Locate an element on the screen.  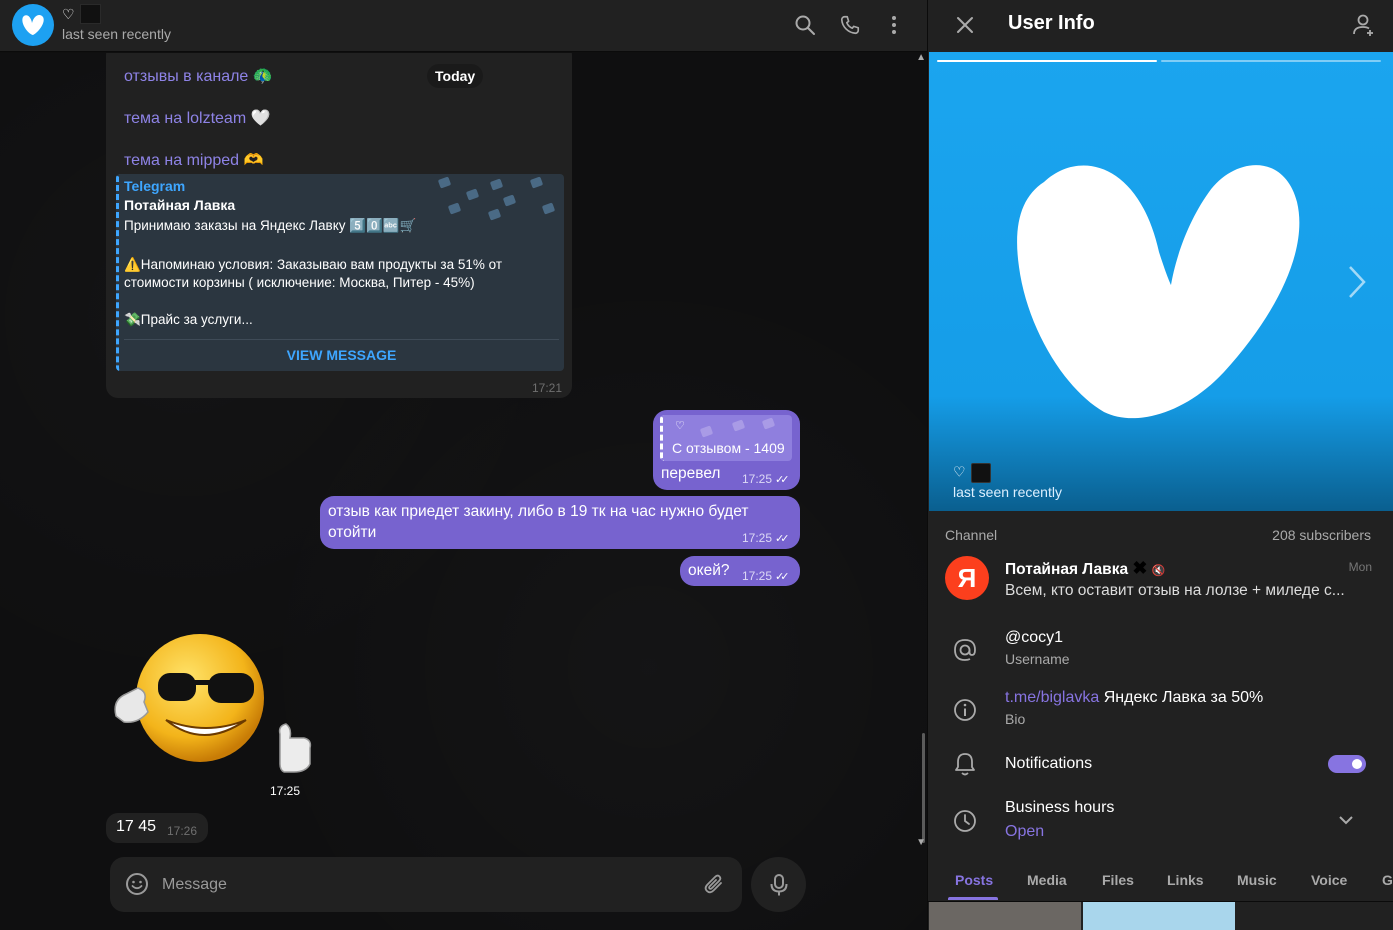
more-vertical-icon is located at coordinates (894, 25).